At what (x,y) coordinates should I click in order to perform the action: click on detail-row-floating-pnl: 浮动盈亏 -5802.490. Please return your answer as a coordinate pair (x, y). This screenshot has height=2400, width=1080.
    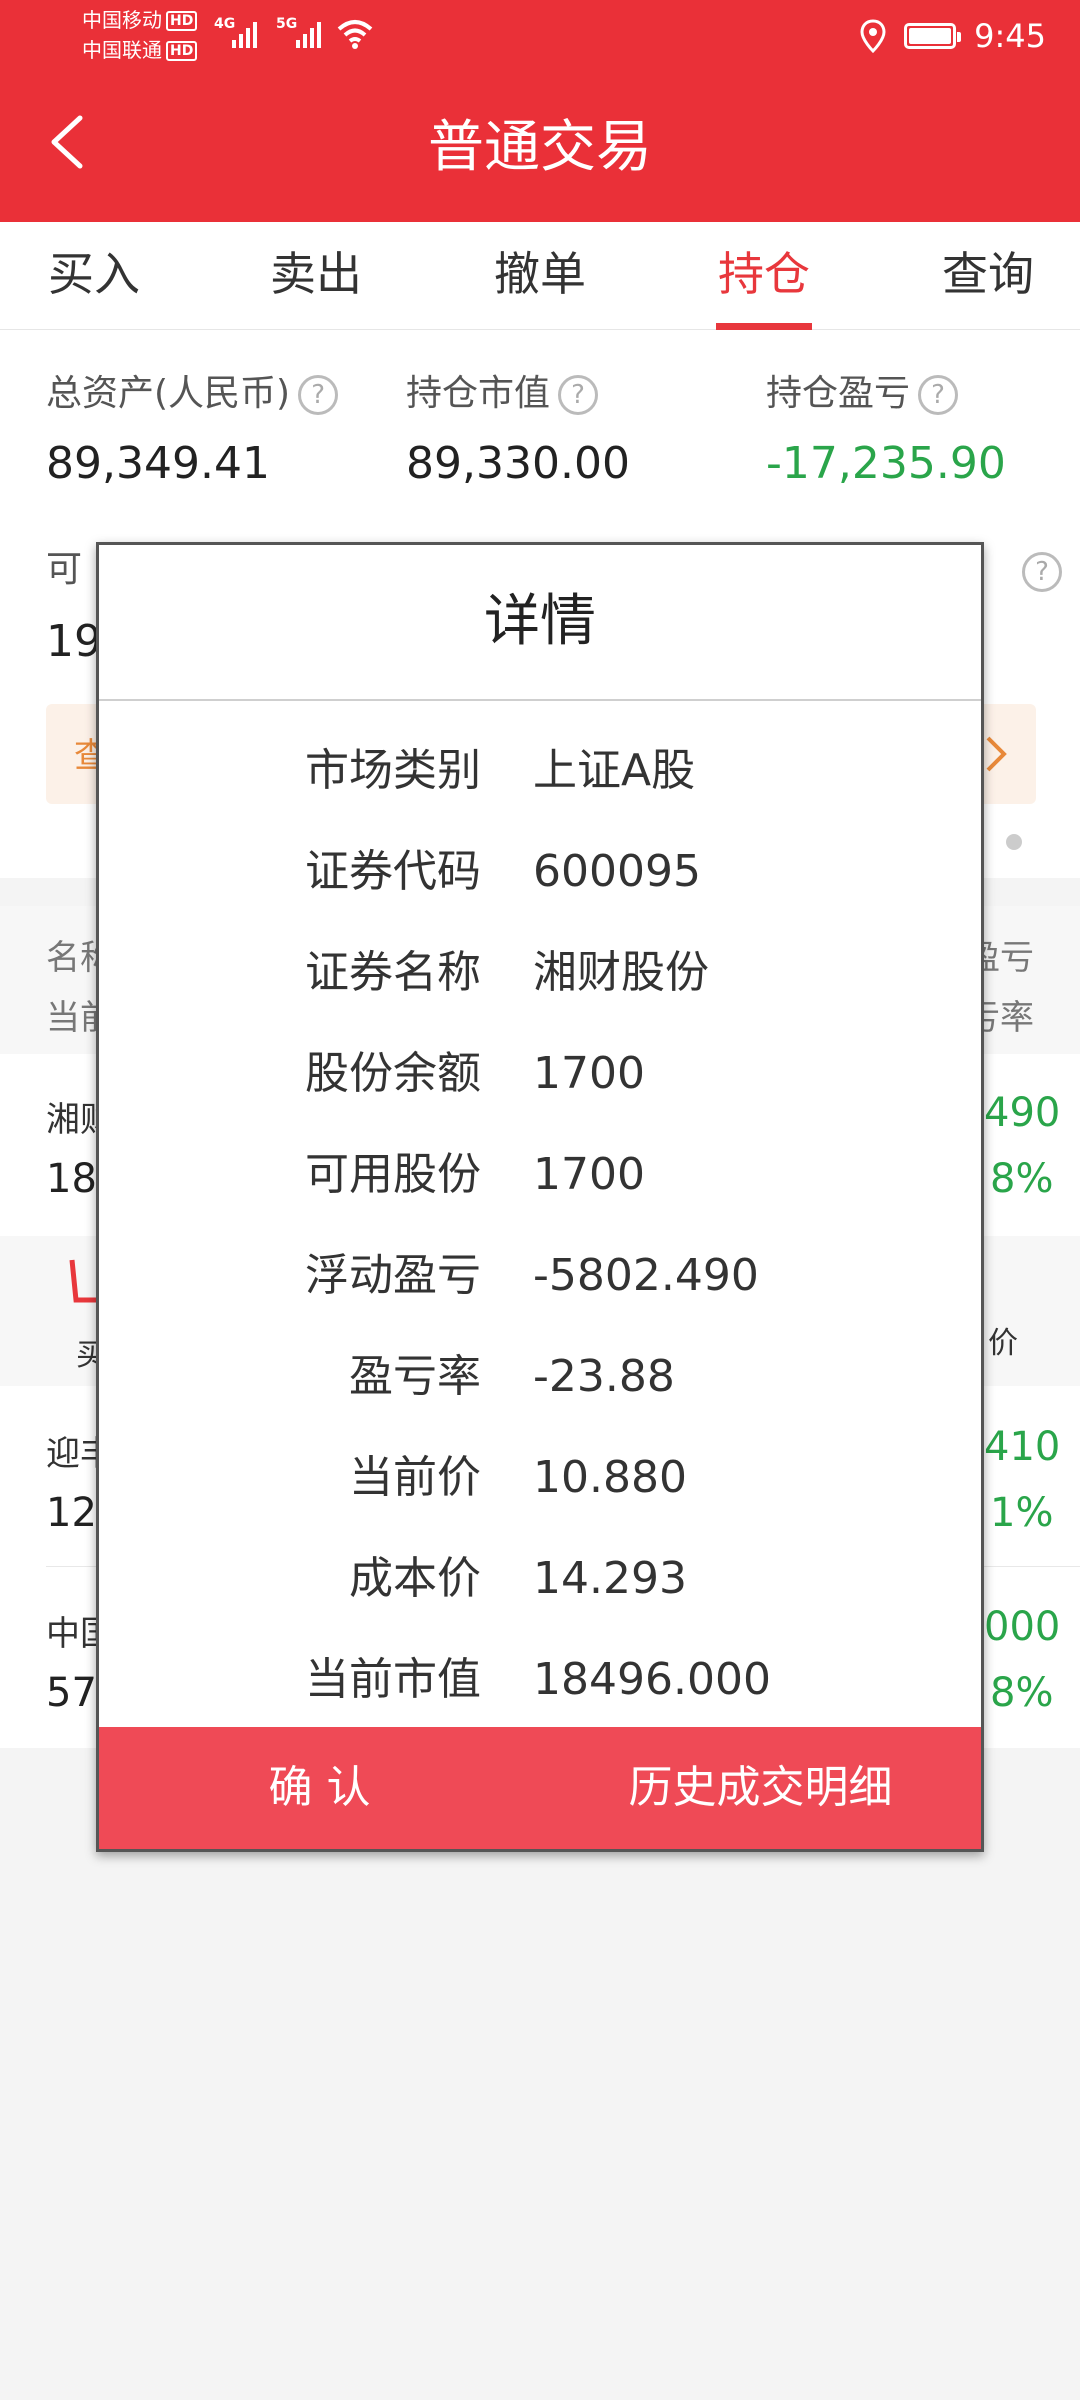
    Looking at the image, I should click on (540, 1276).